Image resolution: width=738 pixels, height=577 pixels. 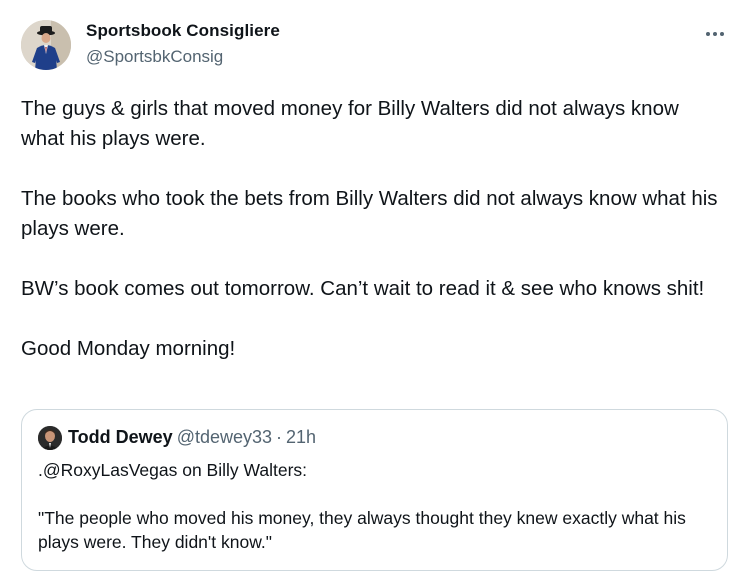 I want to click on quoted-author-handle: @tdewey33, so click(x=224, y=437).